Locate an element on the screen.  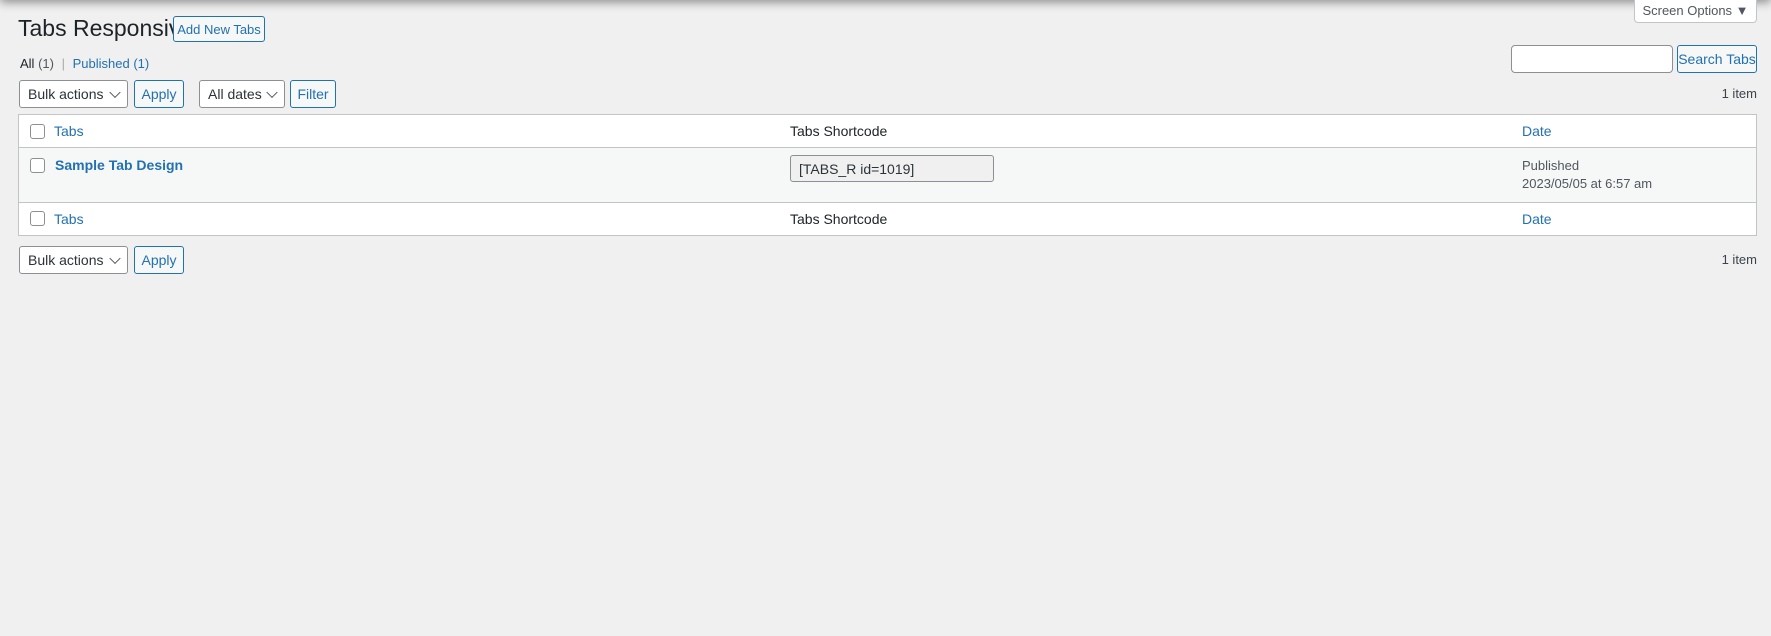
row-date-value: 2023/05/05 at 6:57 am is located at coordinates (1587, 183).